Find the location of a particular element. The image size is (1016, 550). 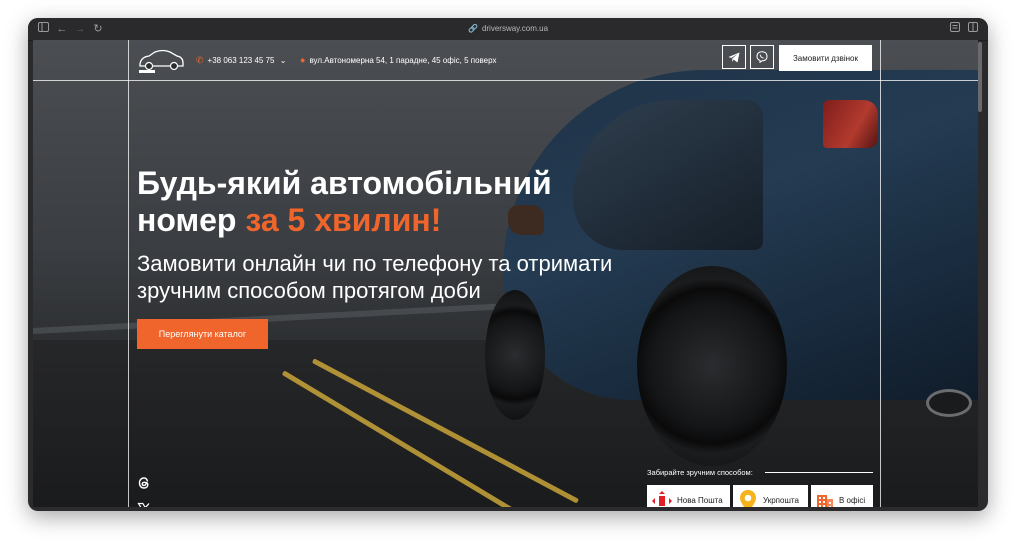

car-exhaust is located at coordinates (949, 403).